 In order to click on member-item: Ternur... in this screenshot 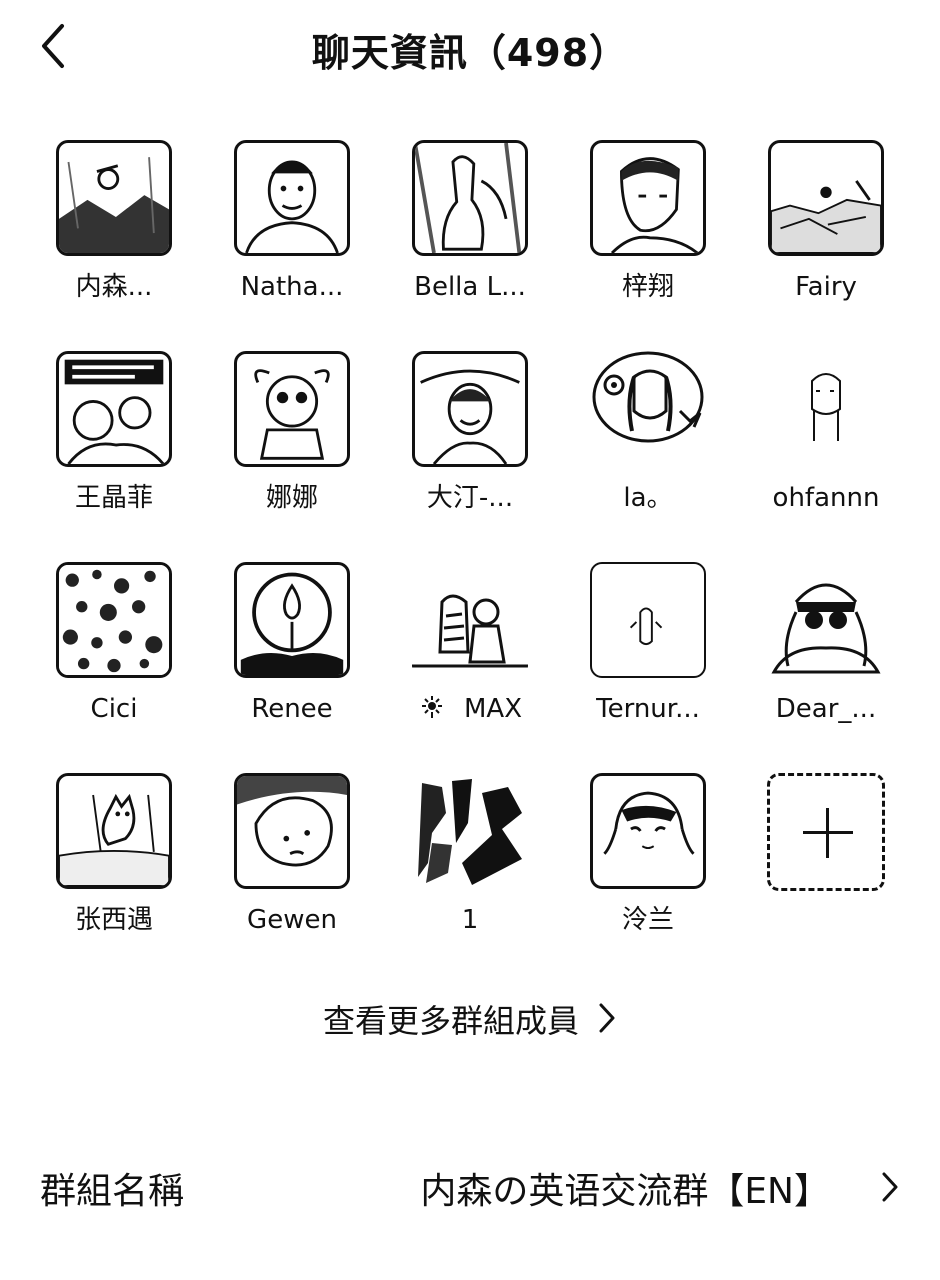, I will do `click(648, 667)`.